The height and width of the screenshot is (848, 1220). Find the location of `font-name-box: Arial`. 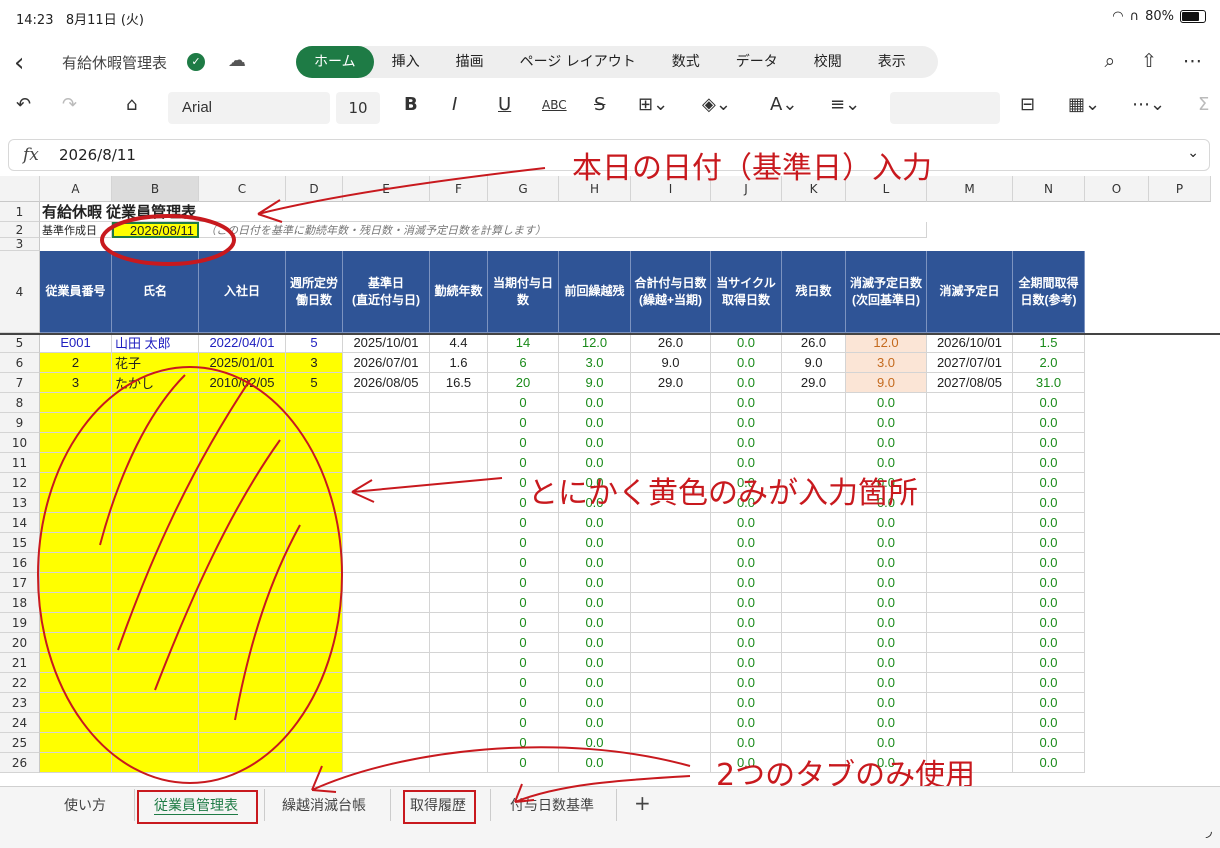

font-name-box: Arial is located at coordinates (249, 108).